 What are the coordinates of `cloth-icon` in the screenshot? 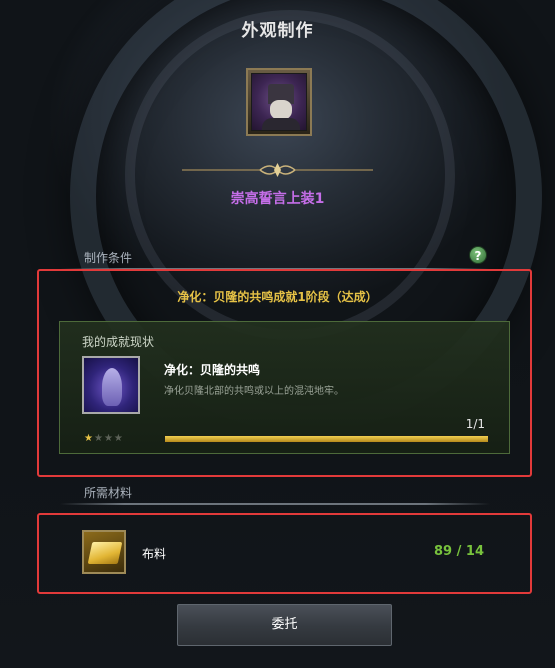 It's located at (104, 552).